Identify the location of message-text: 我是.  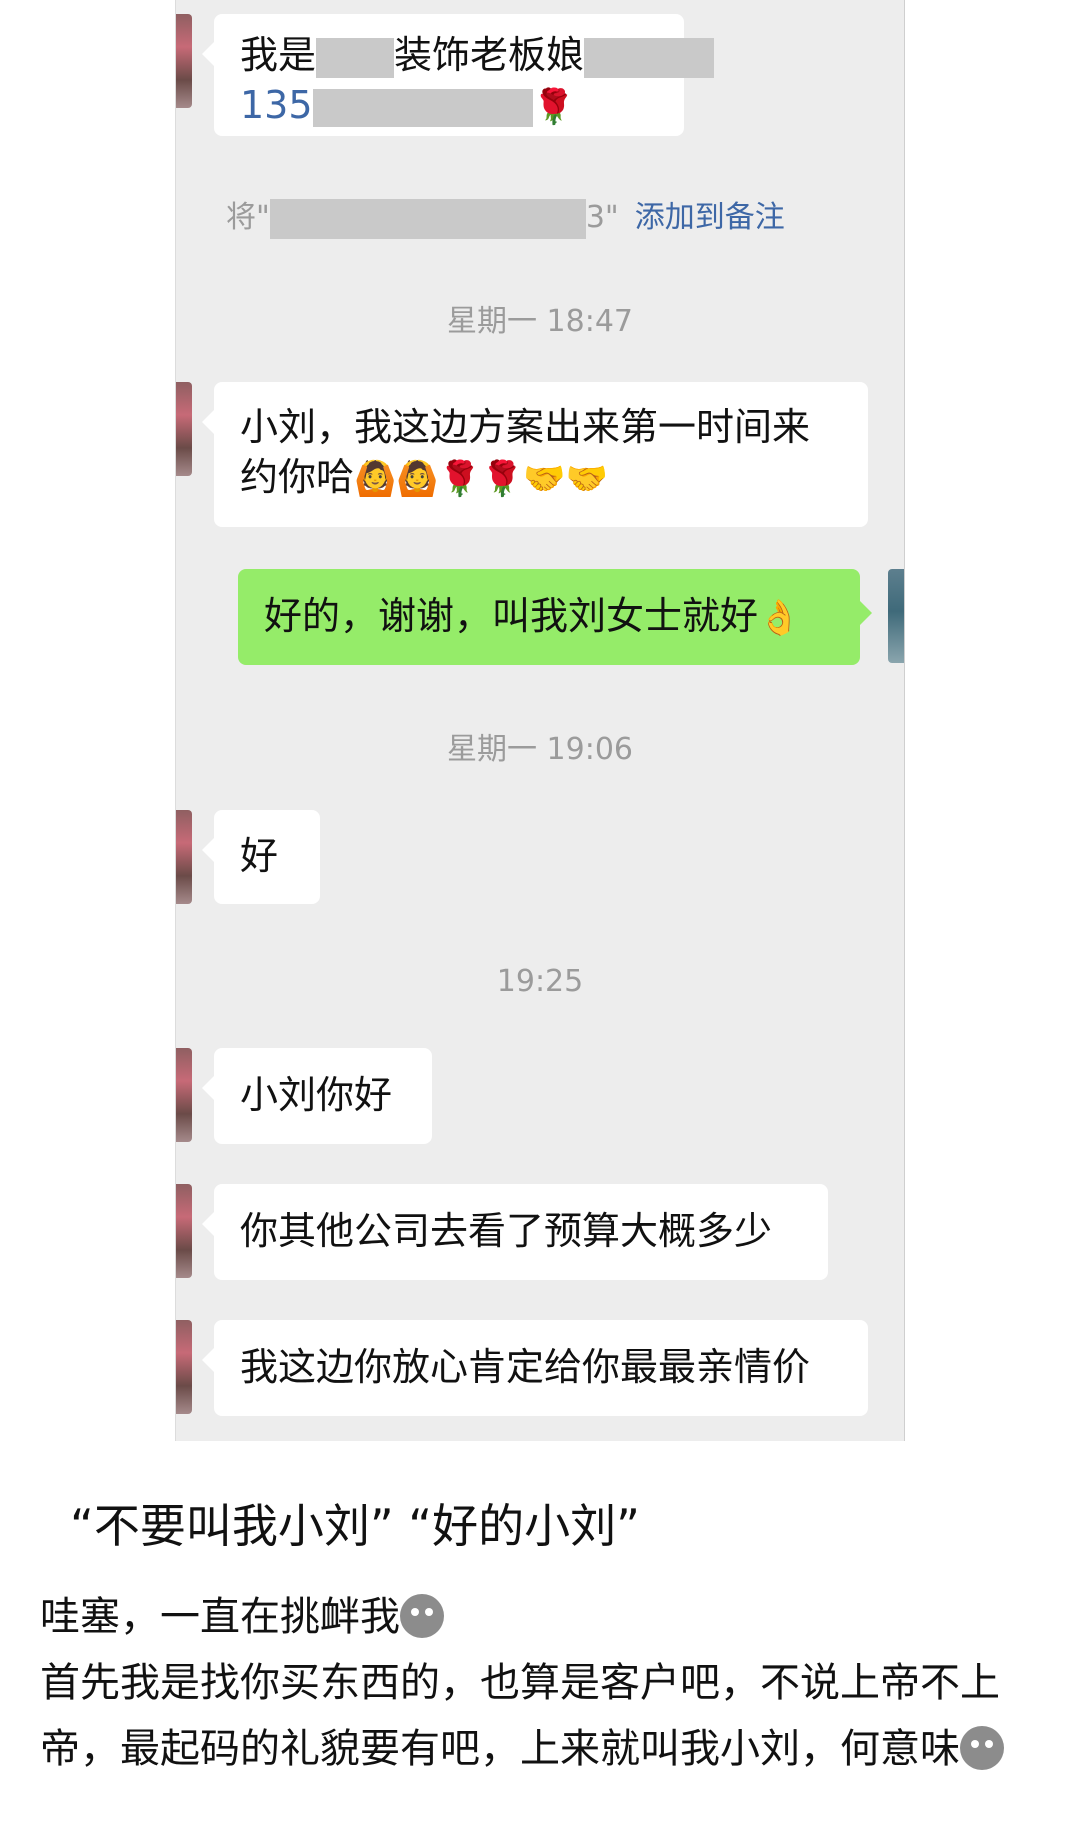
(278, 55).